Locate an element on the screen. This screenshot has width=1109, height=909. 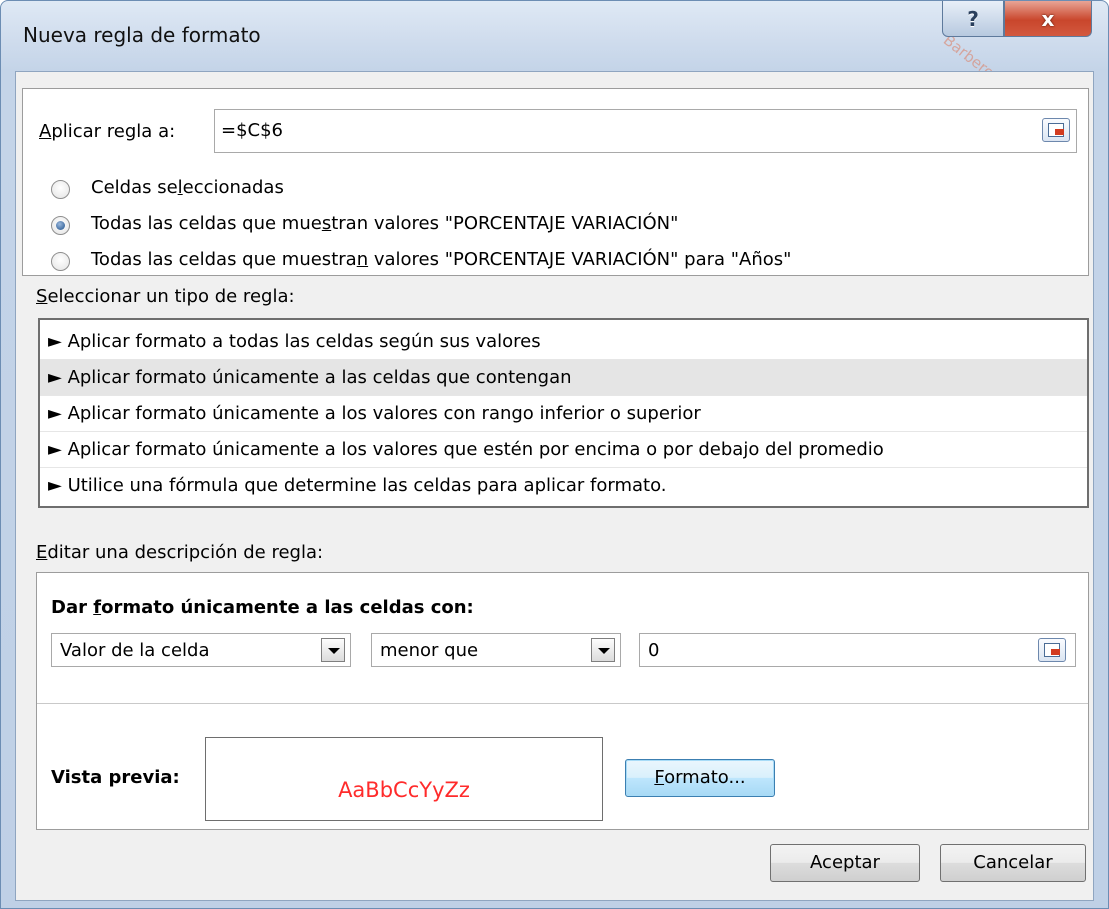
radio-selected-cells-label: Celdas seleccionadas is located at coordinates (187, 187).